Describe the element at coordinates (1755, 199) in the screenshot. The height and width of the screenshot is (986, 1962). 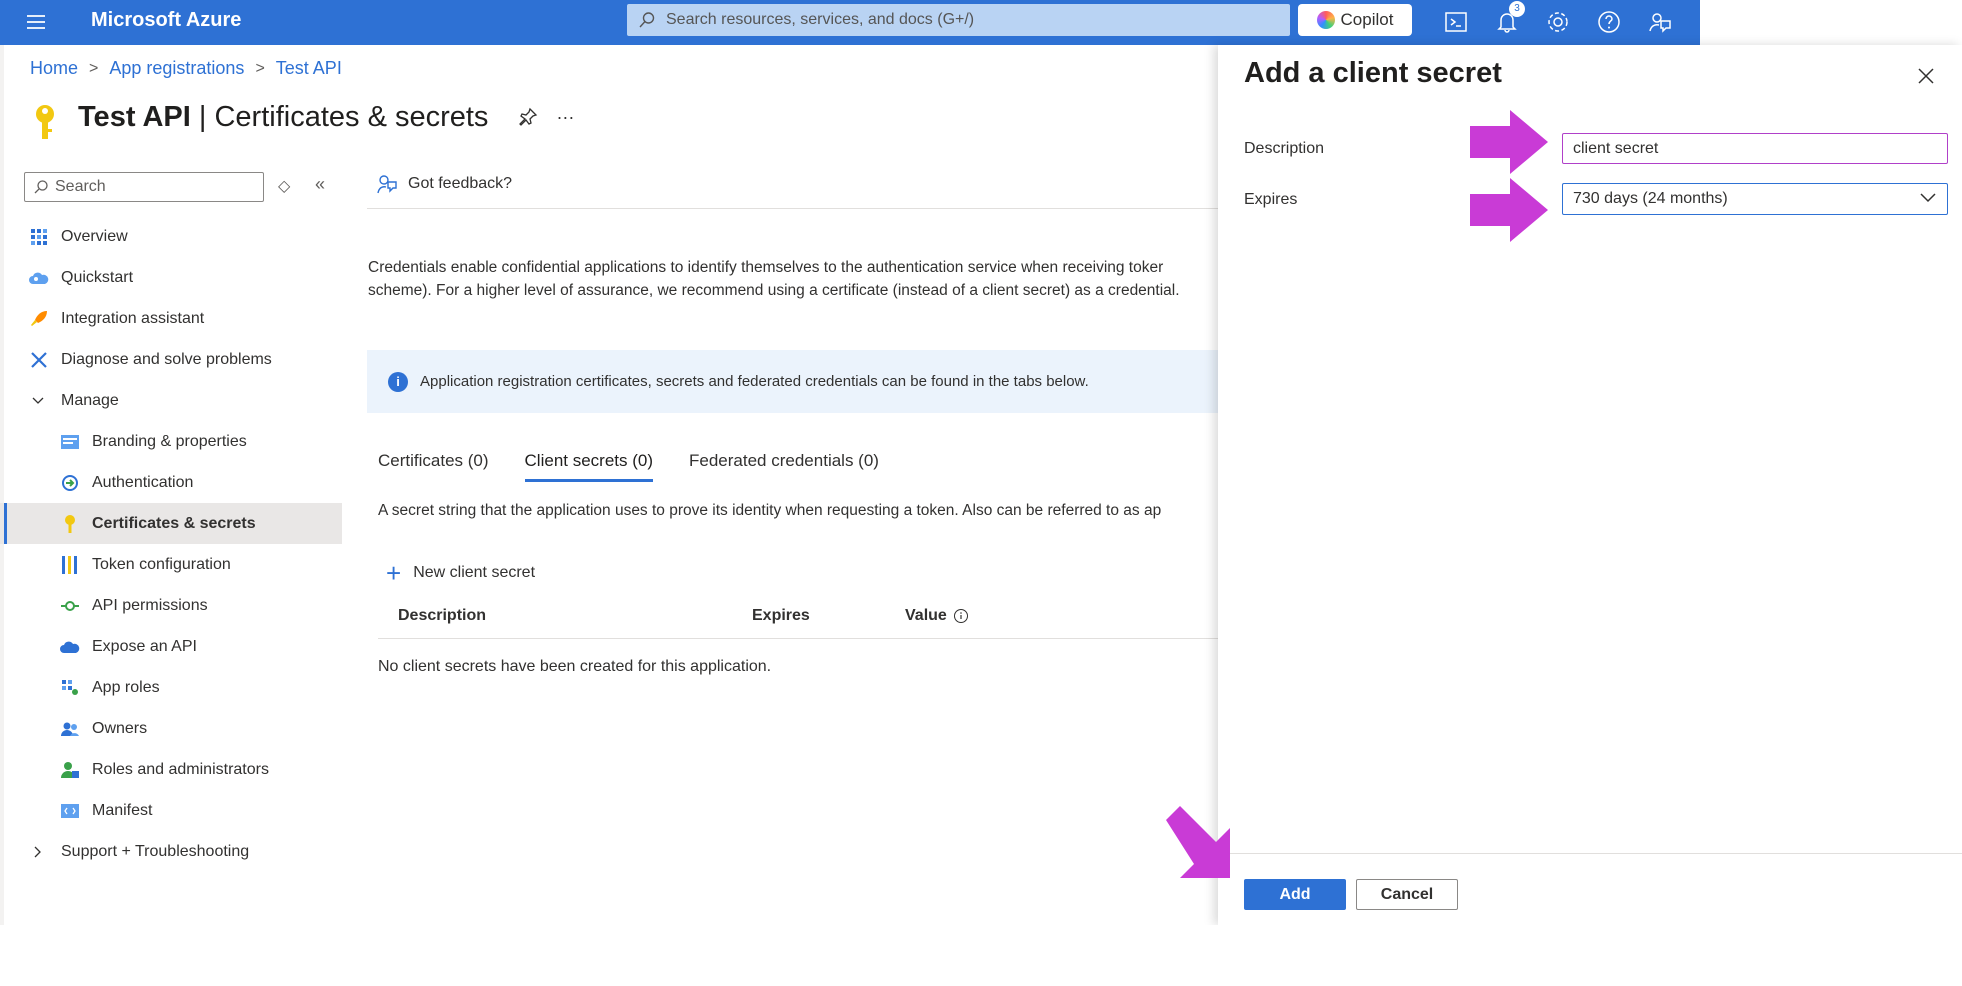
I see `expires-dropdown: 730 days (24 months)` at that location.